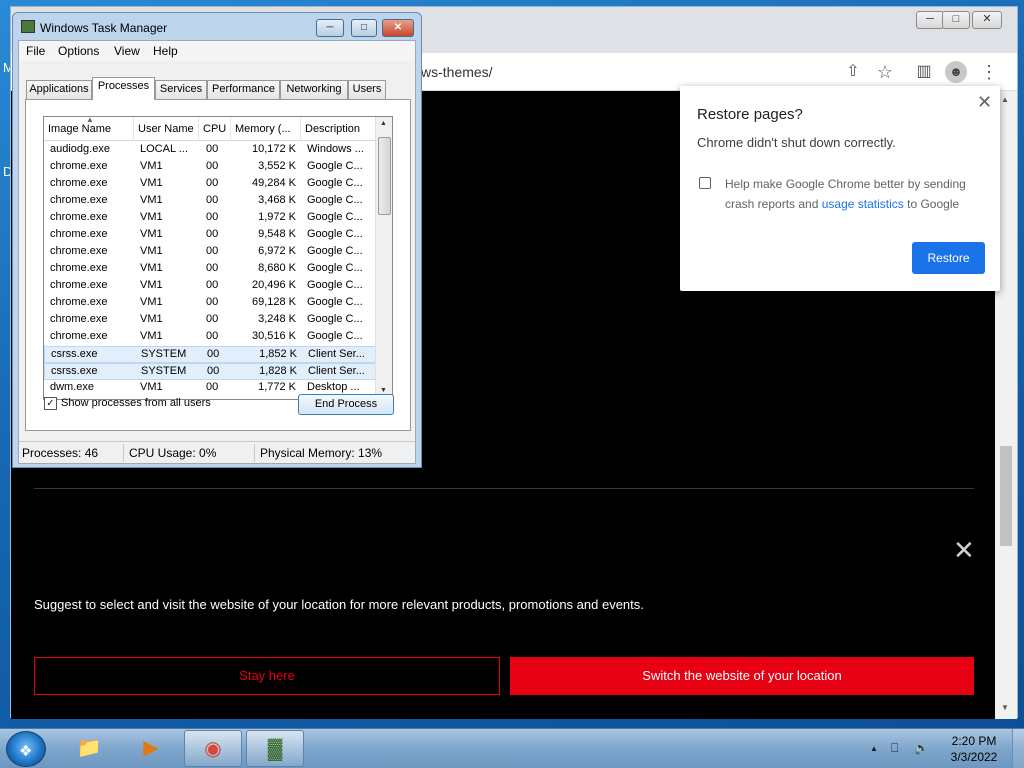  I want to click on show-all-users-checkbox: ✓, so click(50, 403).